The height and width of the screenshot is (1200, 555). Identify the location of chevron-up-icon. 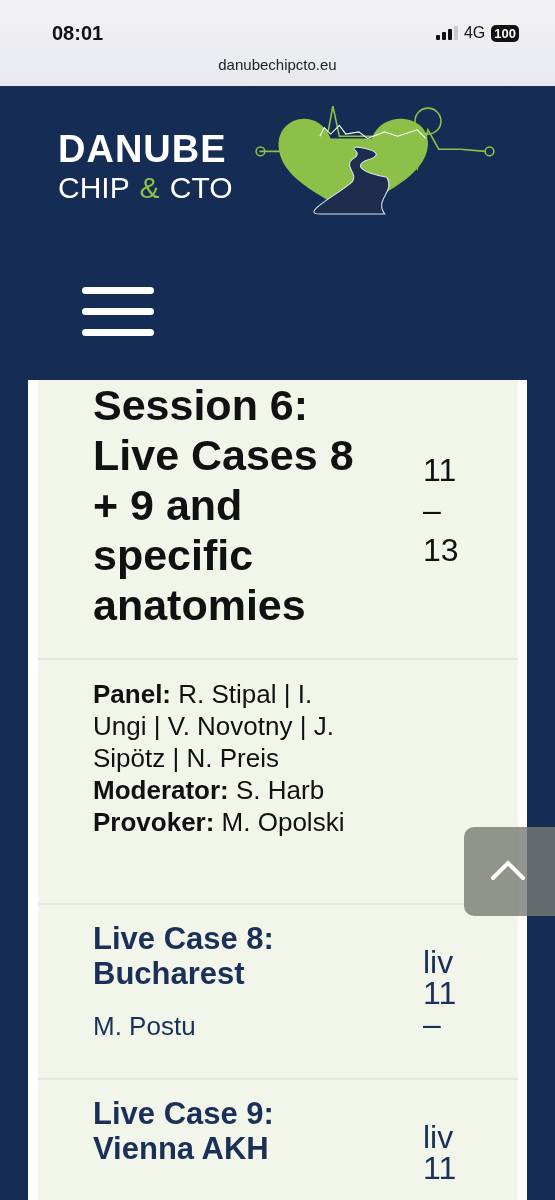
(508, 870).